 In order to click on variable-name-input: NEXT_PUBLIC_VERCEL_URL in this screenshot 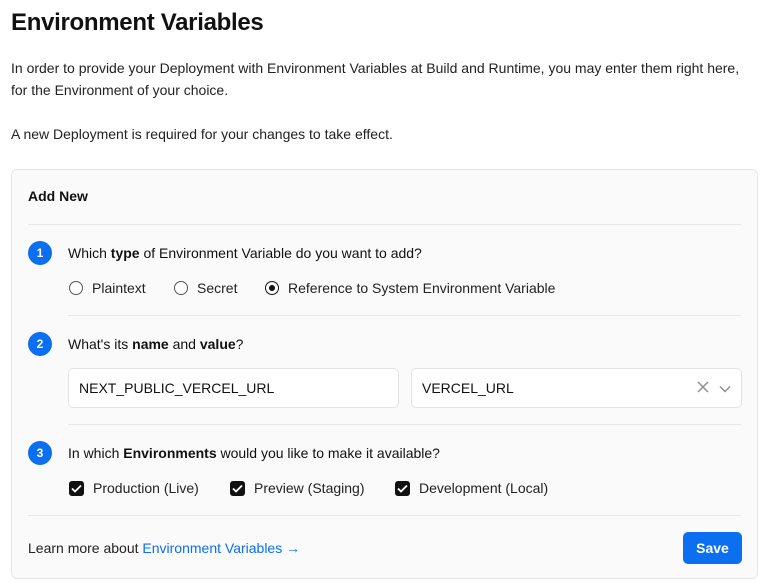, I will do `click(233, 388)`.